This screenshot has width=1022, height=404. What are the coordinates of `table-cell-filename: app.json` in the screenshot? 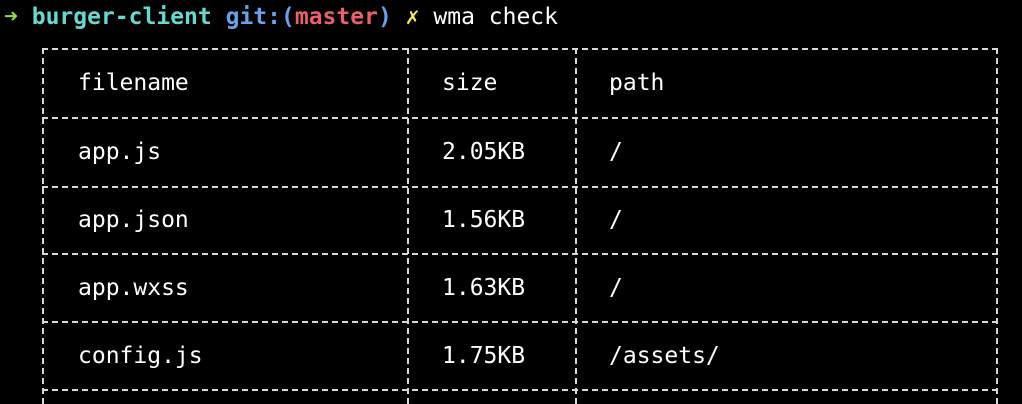 It's located at (133, 220).